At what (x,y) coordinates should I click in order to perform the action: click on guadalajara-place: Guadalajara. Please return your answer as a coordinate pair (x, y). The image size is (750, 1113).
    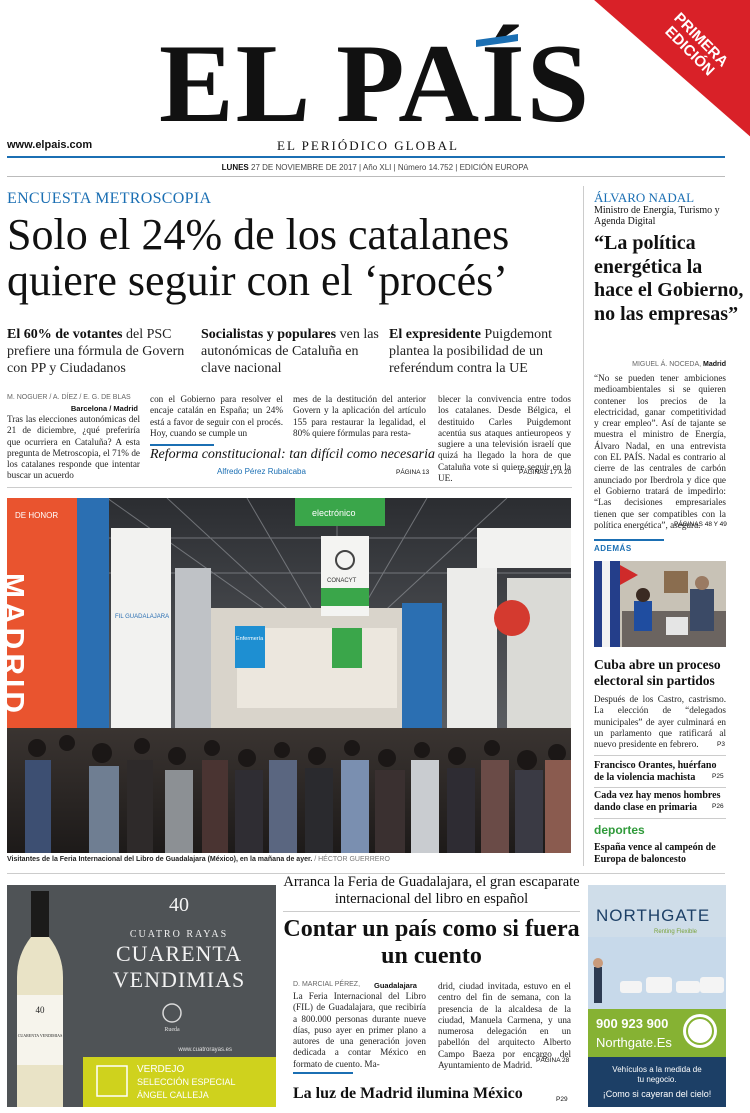
    Looking at the image, I should click on (395, 985).